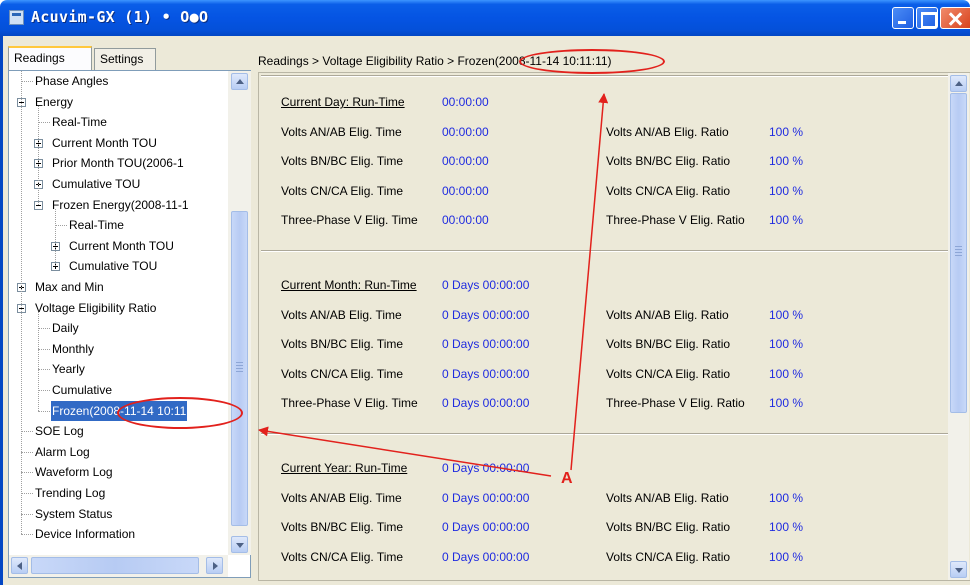 The height and width of the screenshot is (585, 970). I want to click on chevron-left-icon, so click(19, 566).